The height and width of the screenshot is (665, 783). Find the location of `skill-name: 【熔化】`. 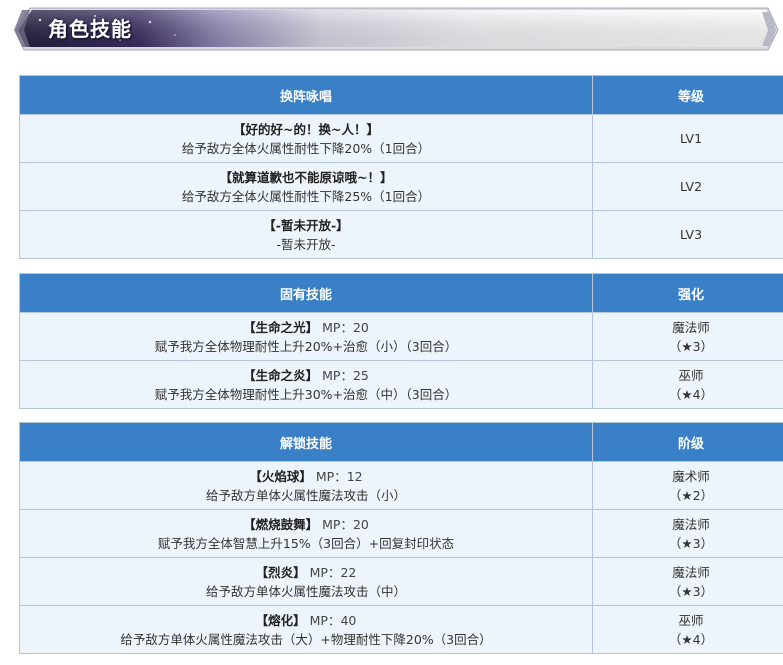

skill-name: 【熔化】 is located at coordinates (280, 620).